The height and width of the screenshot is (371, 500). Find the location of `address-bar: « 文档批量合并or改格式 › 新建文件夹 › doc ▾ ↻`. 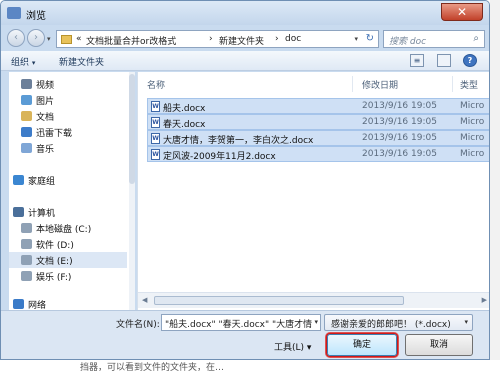

address-bar: « 文档批量合并or改格式 › 新建文件夹 › doc ▾ ↻ is located at coordinates (217, 39).